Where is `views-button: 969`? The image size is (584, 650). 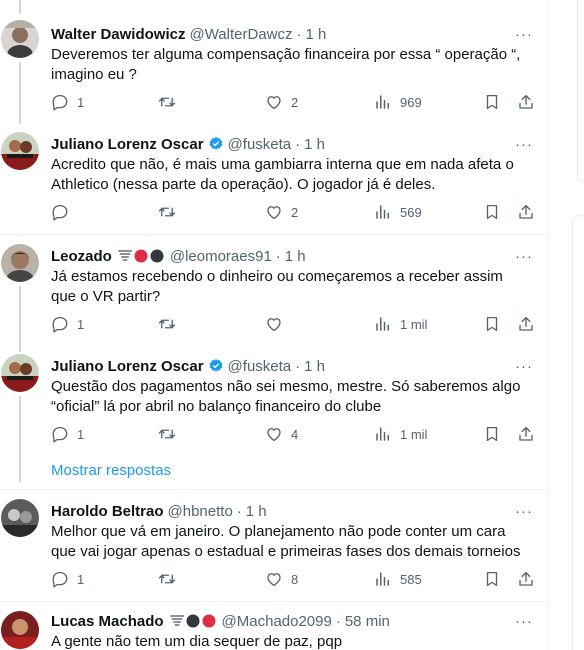 views-button: 969 is located at coordinates (398, 102).